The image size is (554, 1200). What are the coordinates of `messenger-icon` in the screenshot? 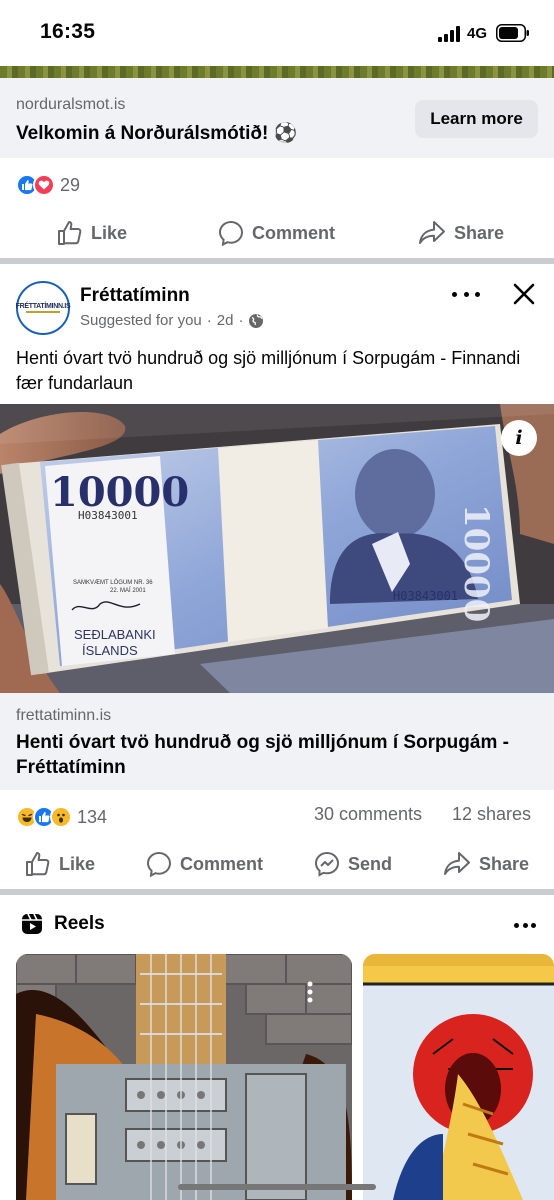 It's located at (327, 864).